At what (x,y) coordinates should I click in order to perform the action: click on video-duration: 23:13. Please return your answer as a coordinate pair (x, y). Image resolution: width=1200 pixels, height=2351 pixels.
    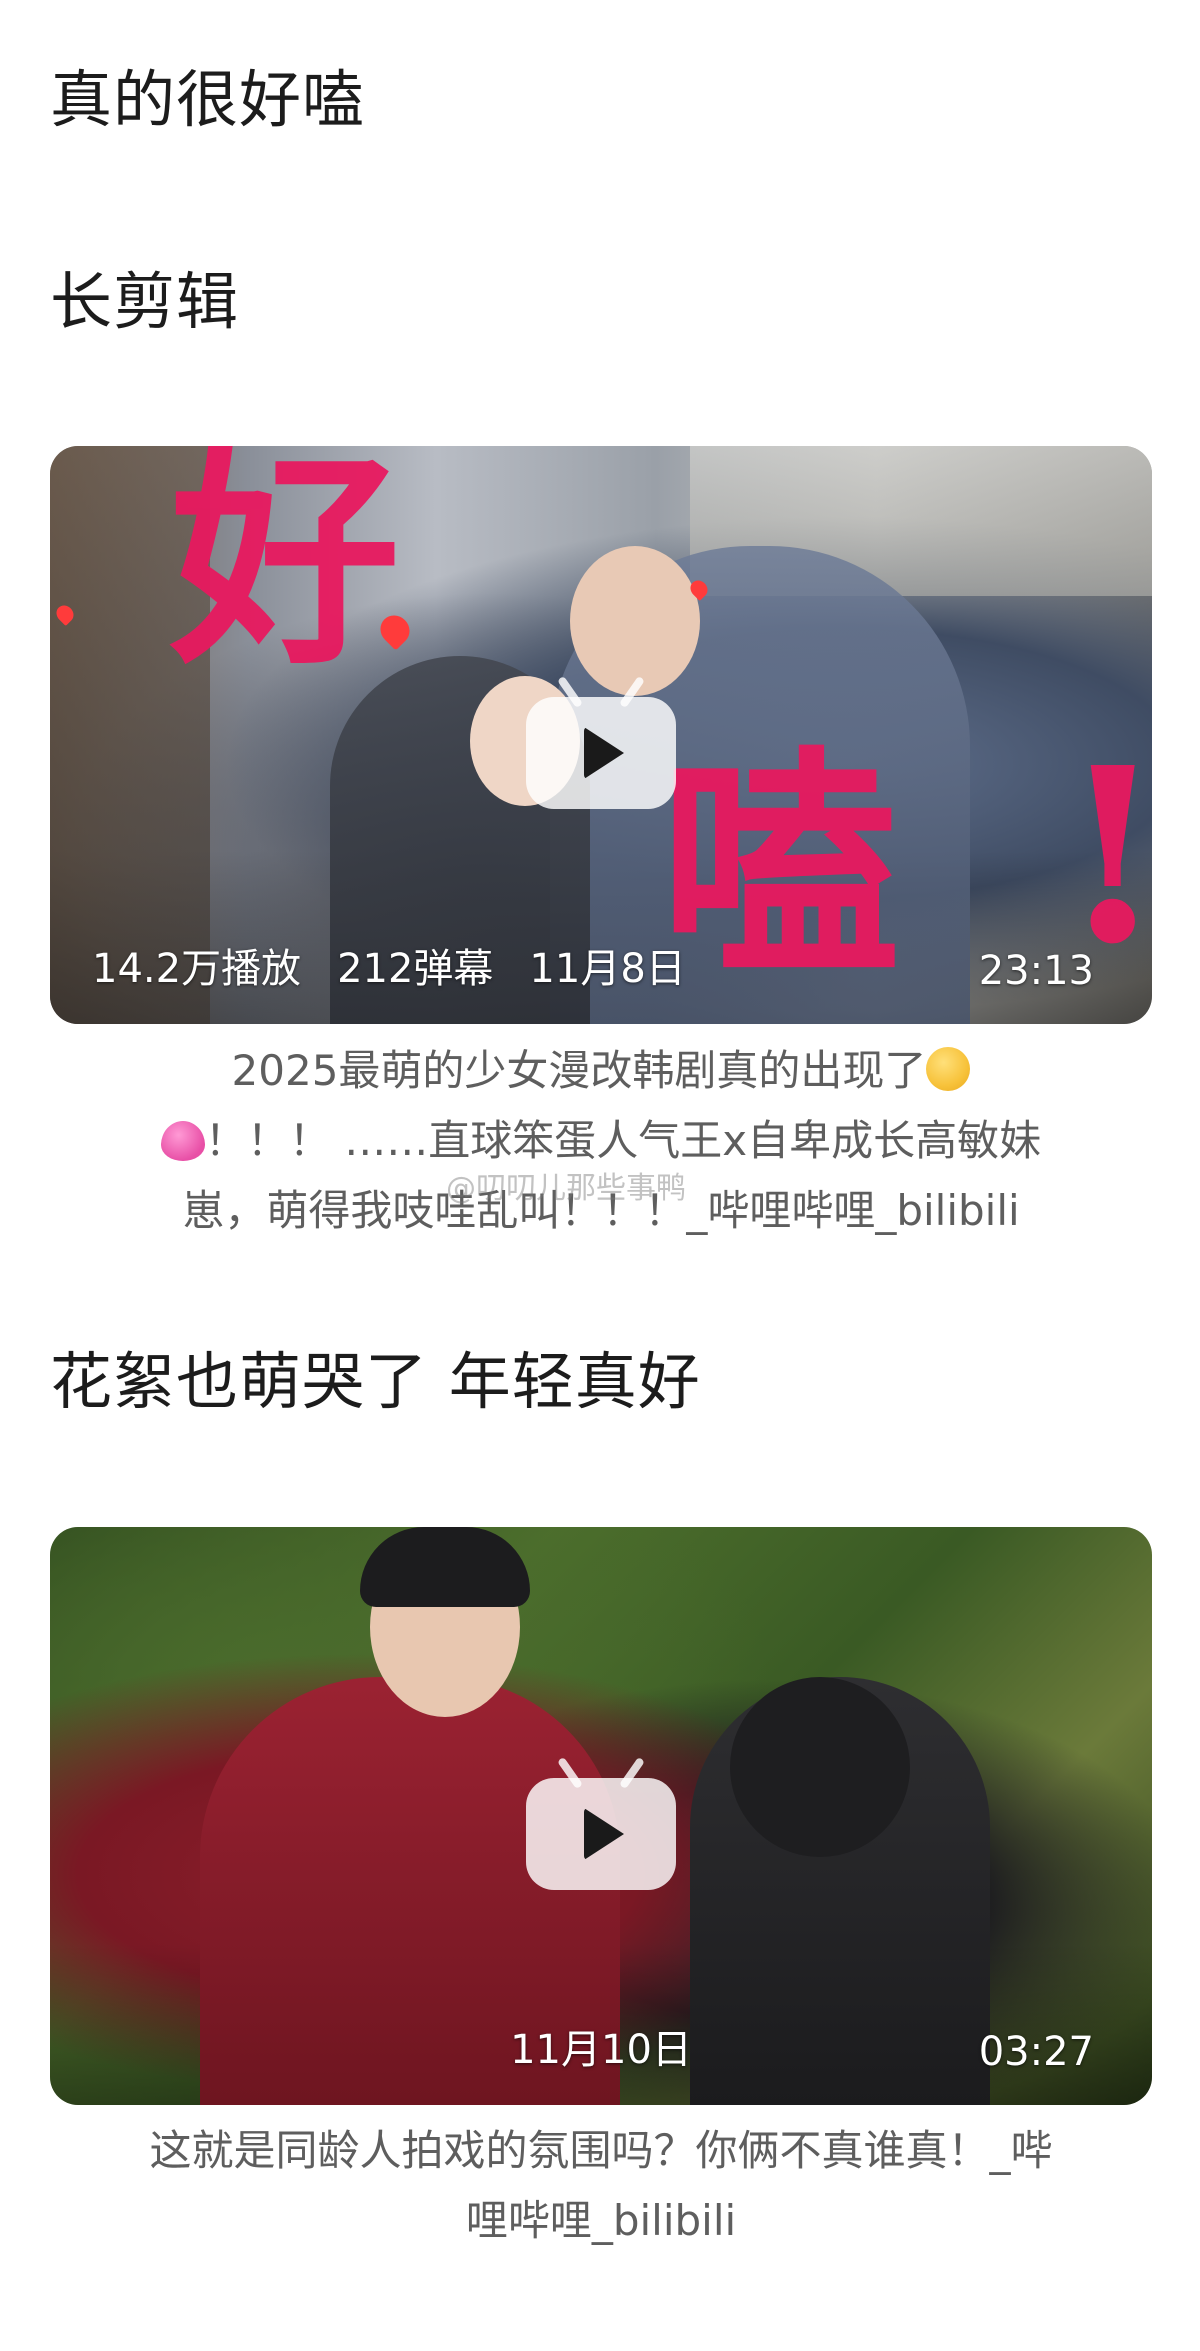
    Looking at the image, I should click on (1036, 971).